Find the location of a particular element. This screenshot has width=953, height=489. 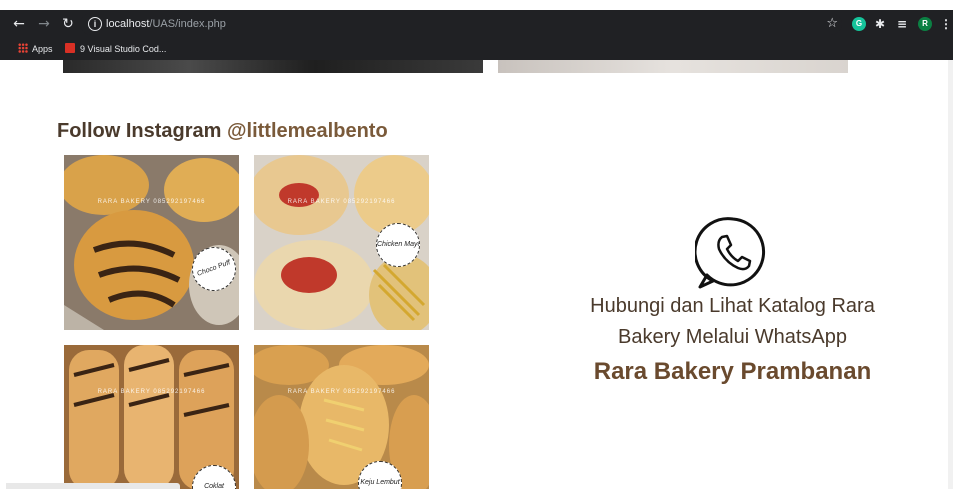

arrow-left-icon: ← is located at coordinates (19, 24).